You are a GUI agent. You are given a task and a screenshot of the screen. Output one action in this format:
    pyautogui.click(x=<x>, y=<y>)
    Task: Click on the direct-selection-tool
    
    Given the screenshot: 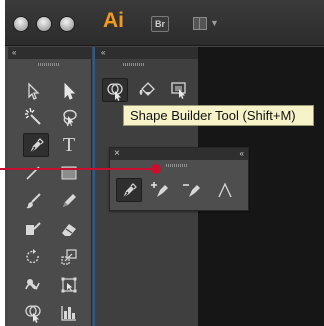 What is the action you would take?
    pyautogui.click(x=69, y=91)
    